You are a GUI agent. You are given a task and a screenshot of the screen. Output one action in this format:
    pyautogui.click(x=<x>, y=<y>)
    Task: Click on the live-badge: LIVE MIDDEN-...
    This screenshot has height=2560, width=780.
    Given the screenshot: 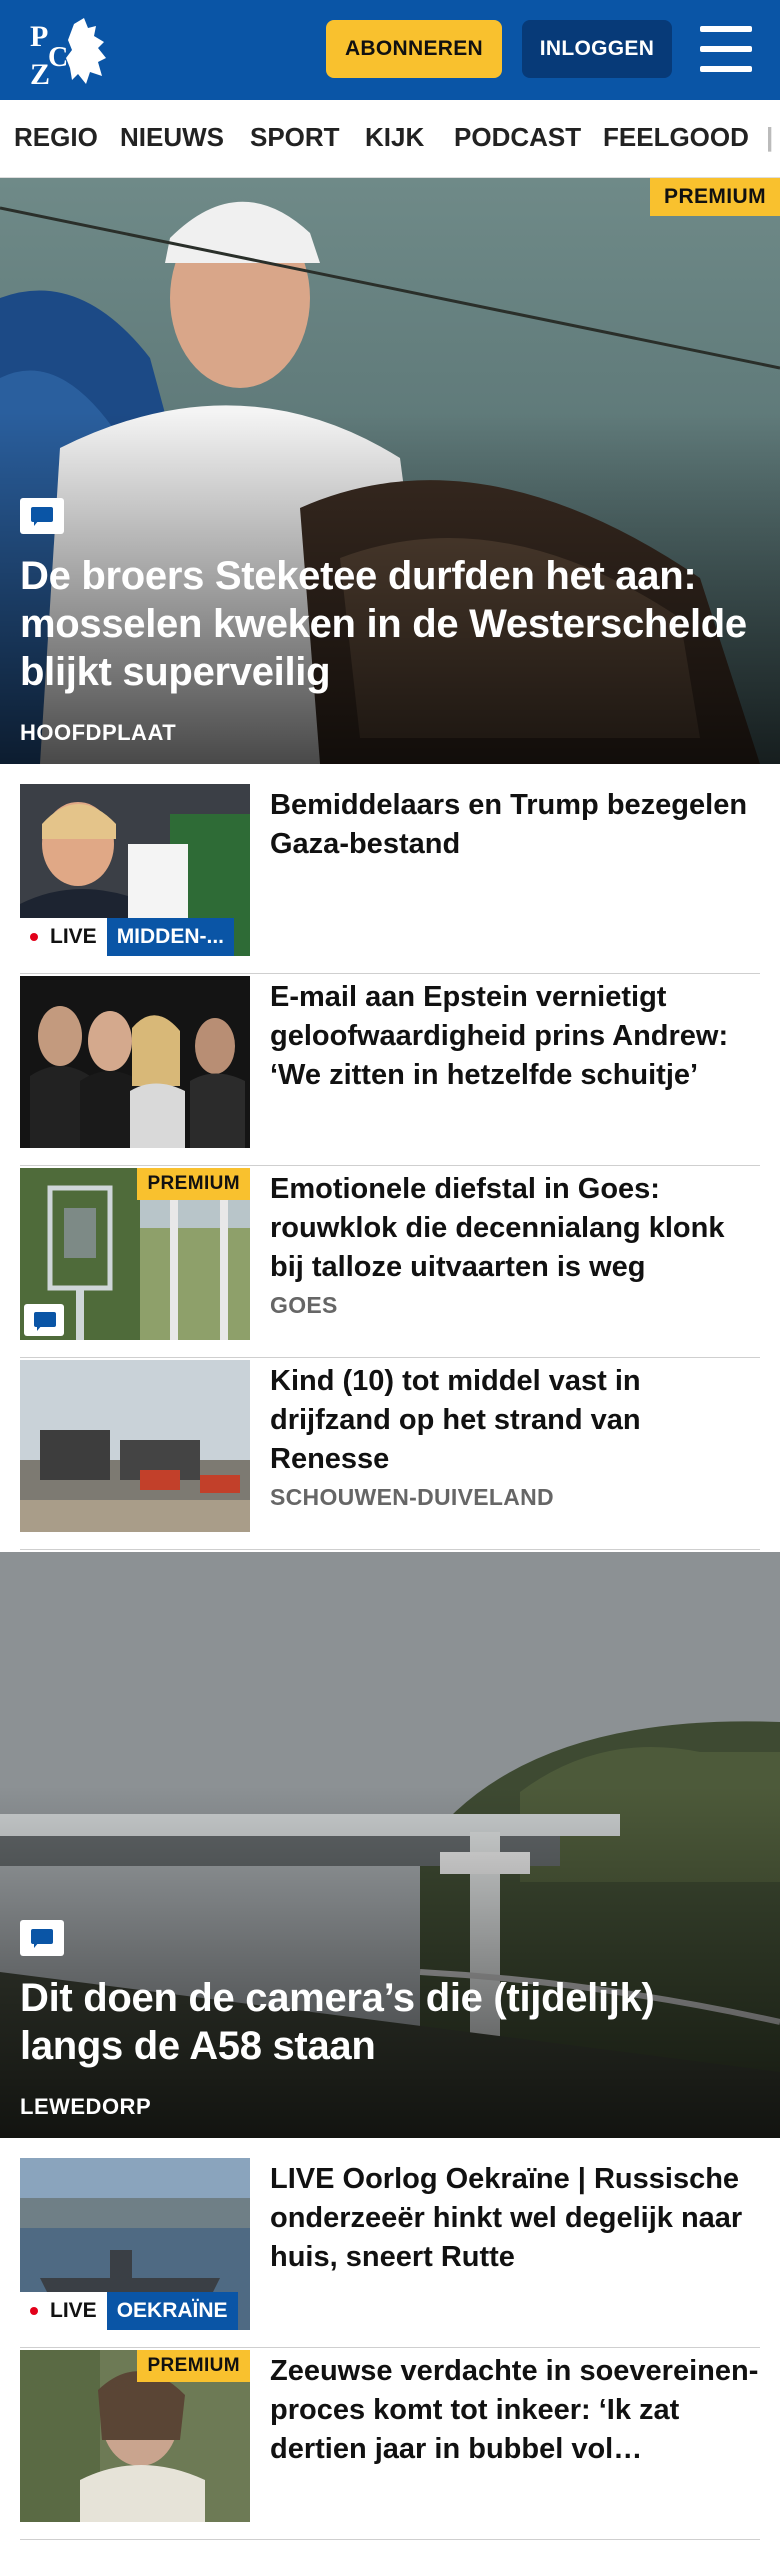 What is the action you would take?
    pyautogui.click(x=127, y=937)
    